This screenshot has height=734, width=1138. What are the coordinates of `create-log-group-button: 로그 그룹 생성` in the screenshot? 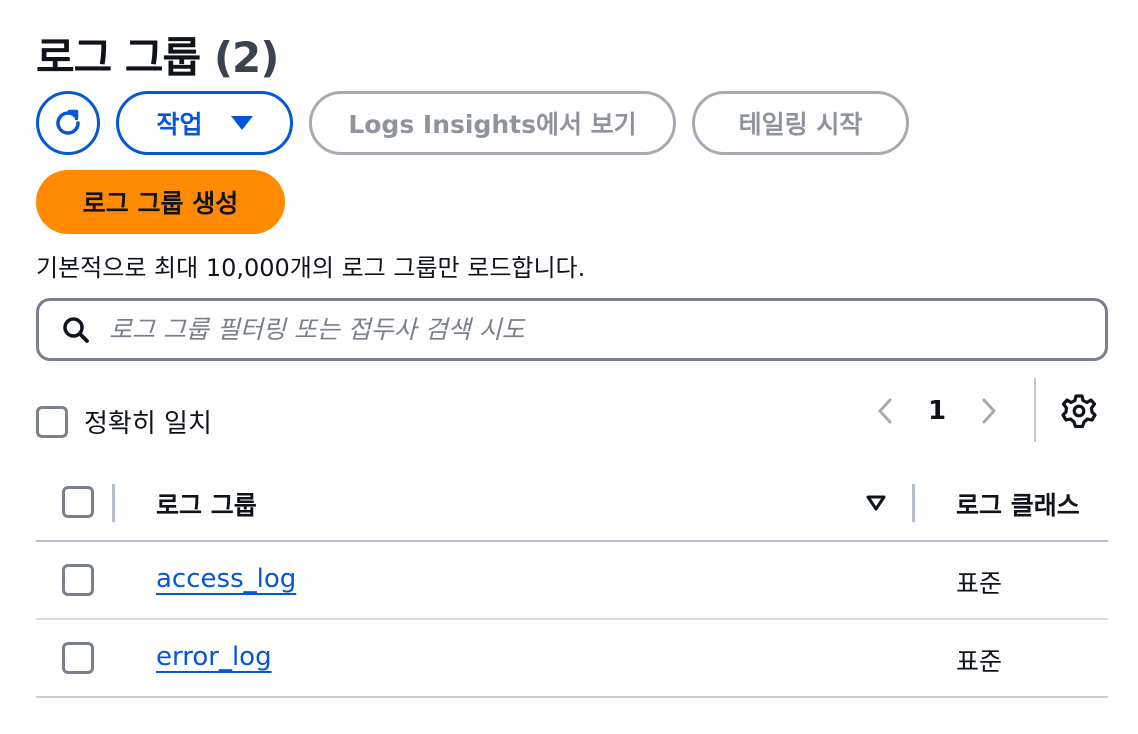 It's located at (160, 202).